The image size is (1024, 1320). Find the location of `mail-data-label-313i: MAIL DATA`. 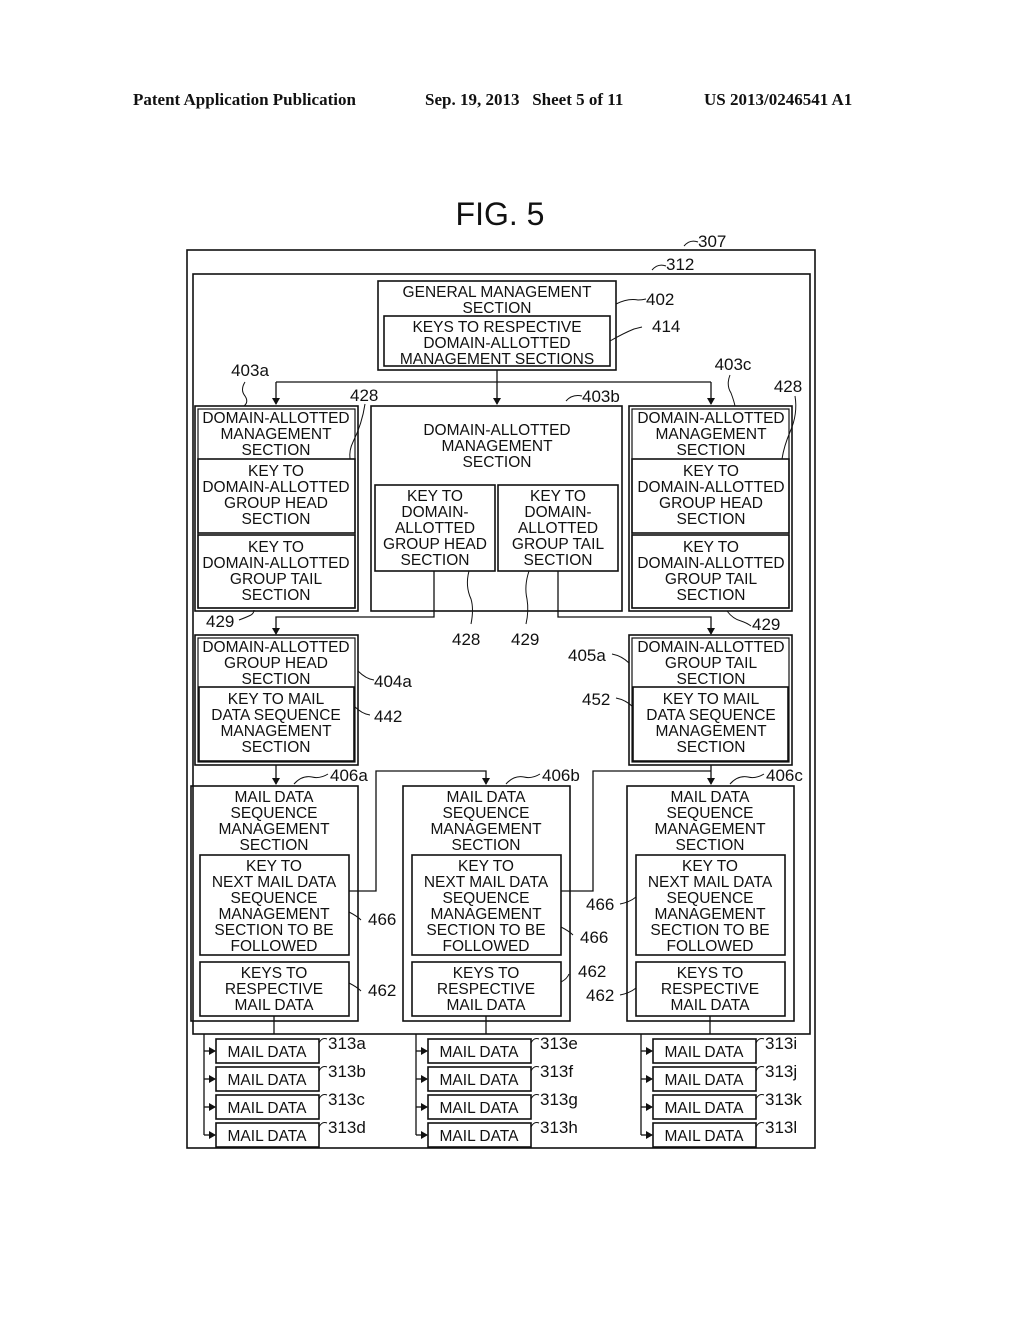

mail-data-label-313i: MAIL DATA is located at coordinates (705, 1052).